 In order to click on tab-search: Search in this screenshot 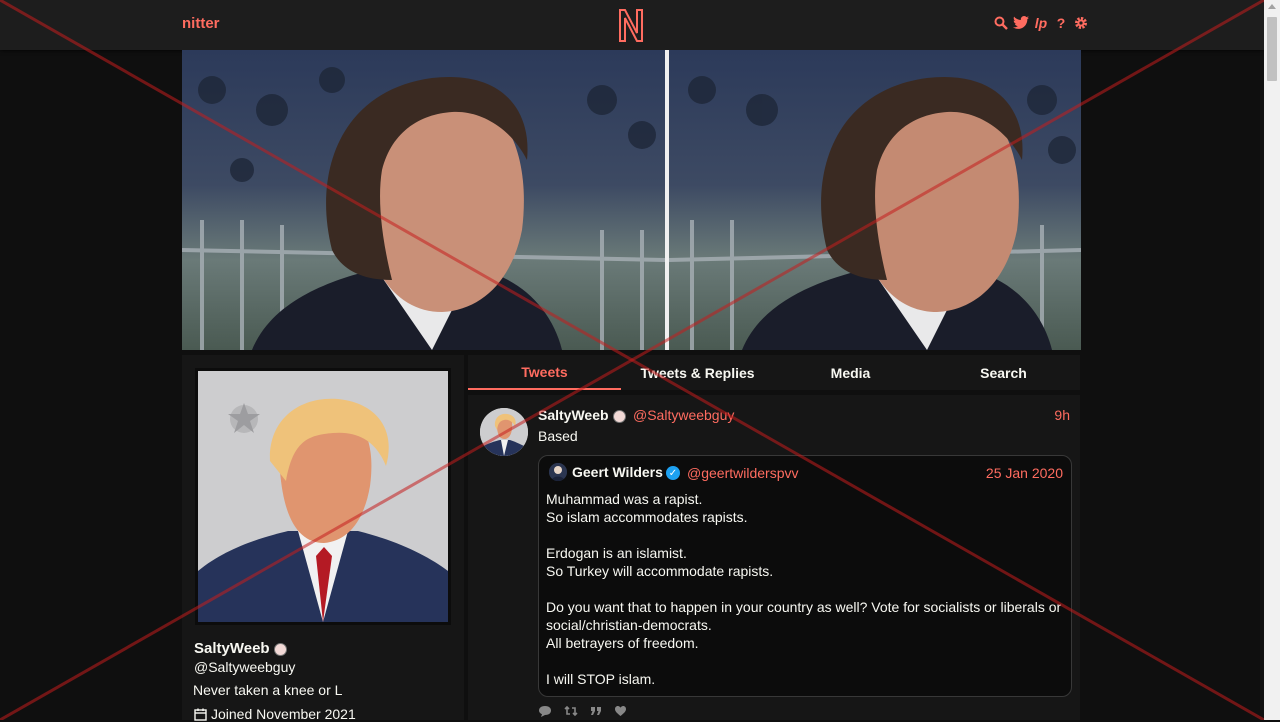, I will do `click(1003, 372)`.